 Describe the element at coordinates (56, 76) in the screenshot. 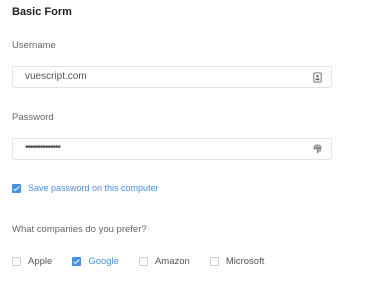

I see `username-value: vuescript.com` at that location.